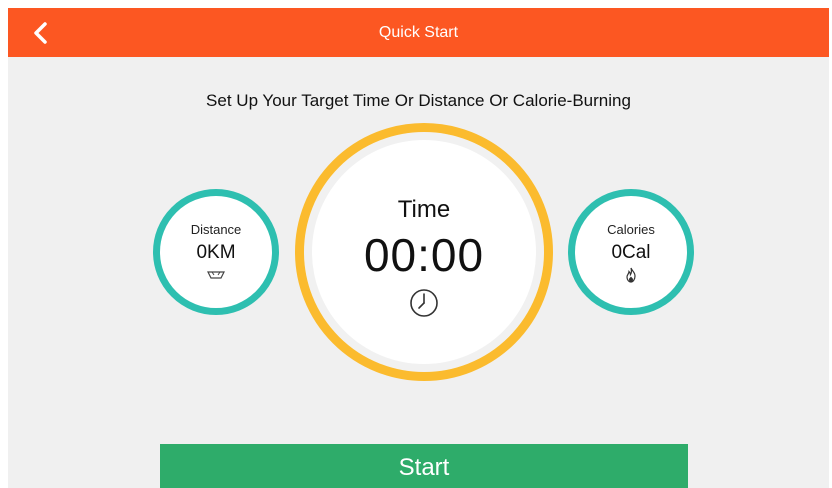 The width and height of the screenshot is (832, 488). I want to click on distance-target-button: Distance 0KM, so click(216, 252).